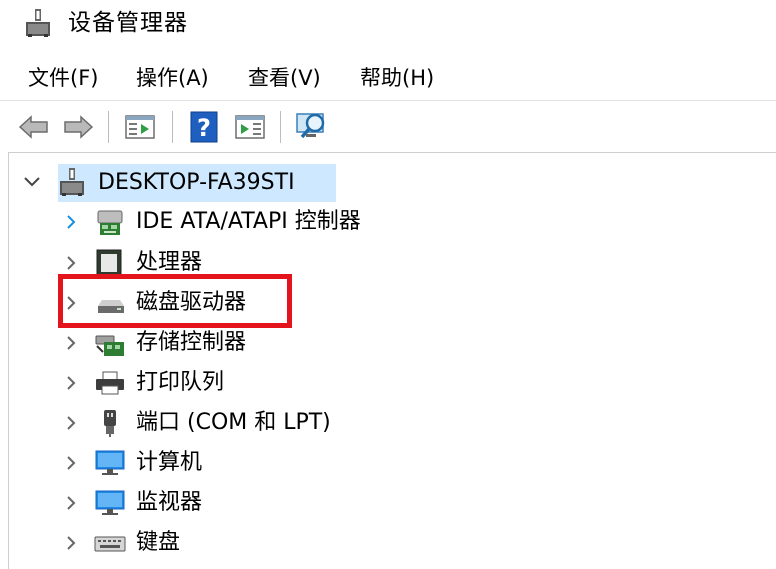 The image size is (776, 569). I want to click on tree-item-label: 存储控制器, so click(191, 342).